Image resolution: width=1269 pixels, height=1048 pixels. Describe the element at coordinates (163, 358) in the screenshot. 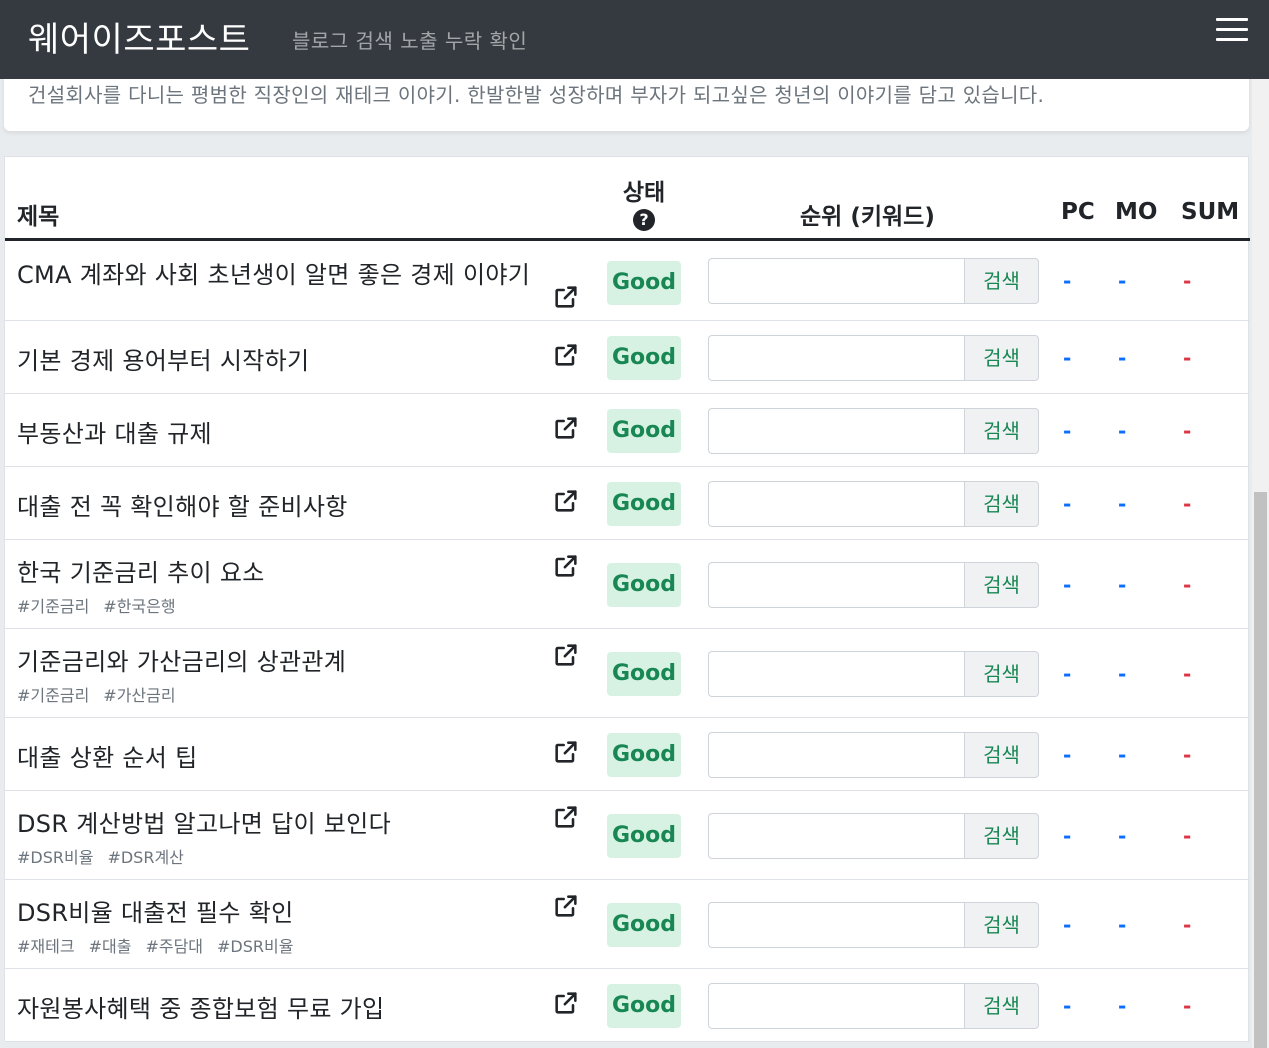

I see `post-title: 기본 경제 용어부터 시작하기` at that location.